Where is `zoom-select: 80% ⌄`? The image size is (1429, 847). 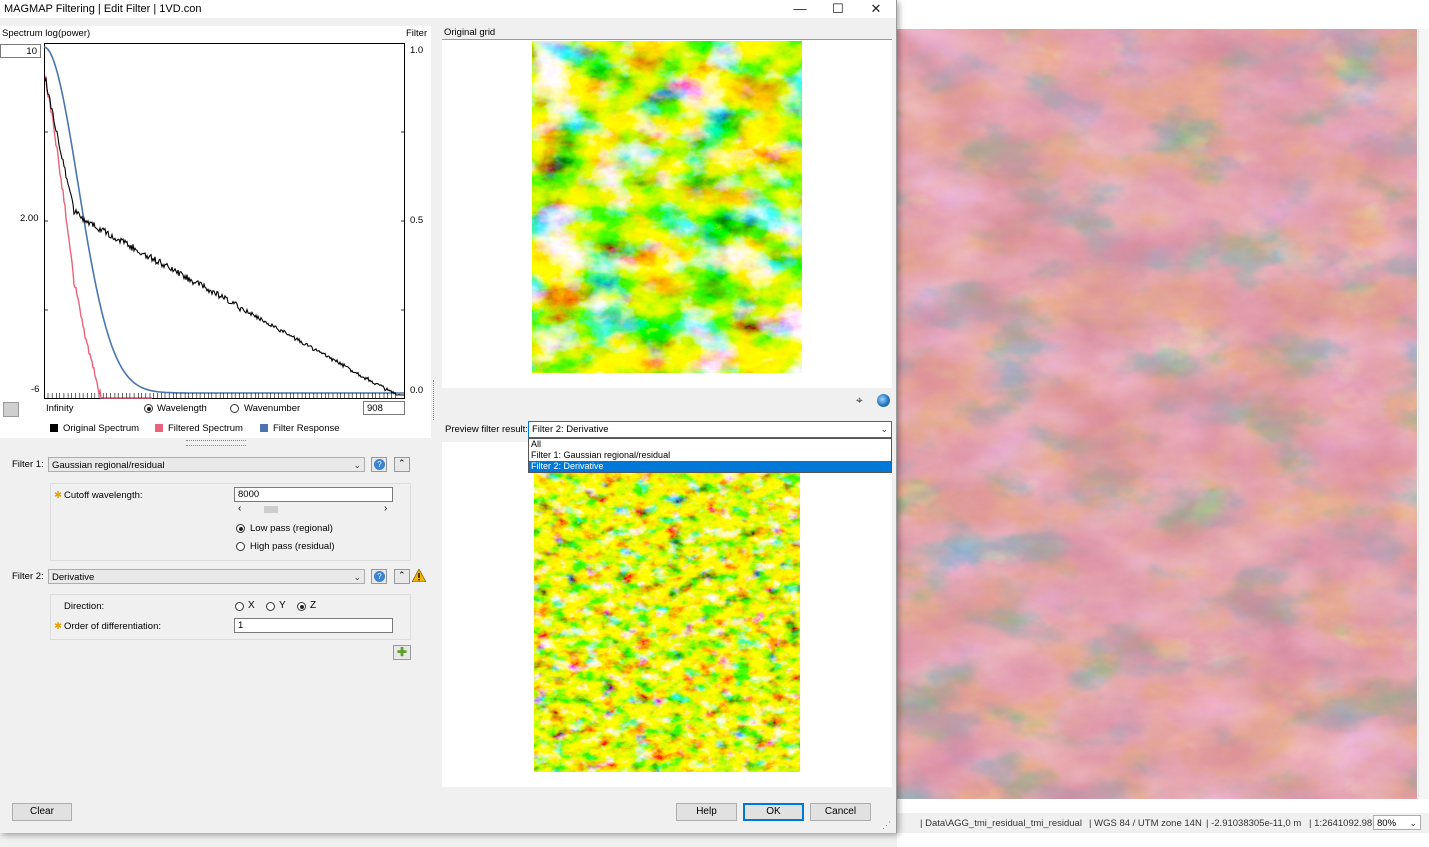 zoom-select: 80% ⌄ is located at coordinates (1397, 822).